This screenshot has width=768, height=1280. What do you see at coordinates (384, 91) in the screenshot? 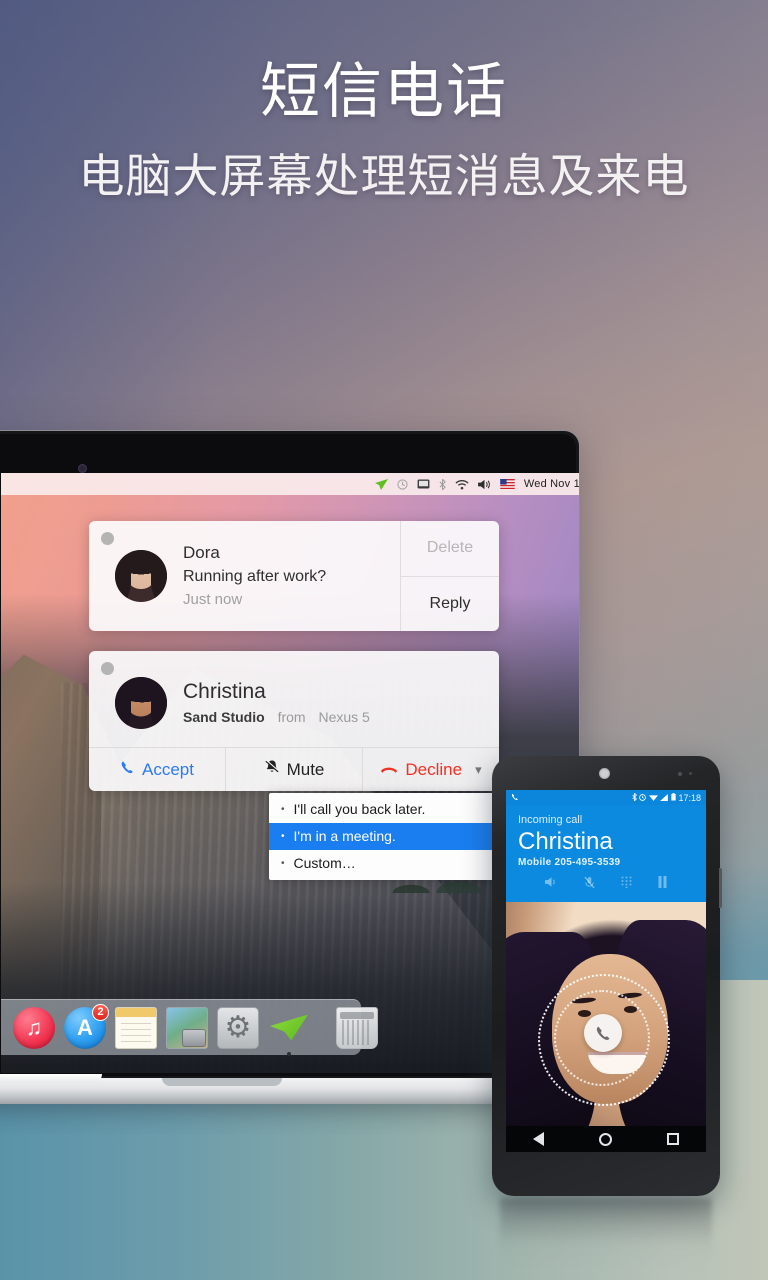
I see `page-title: 短信电话` at bounding box center [384, 91].